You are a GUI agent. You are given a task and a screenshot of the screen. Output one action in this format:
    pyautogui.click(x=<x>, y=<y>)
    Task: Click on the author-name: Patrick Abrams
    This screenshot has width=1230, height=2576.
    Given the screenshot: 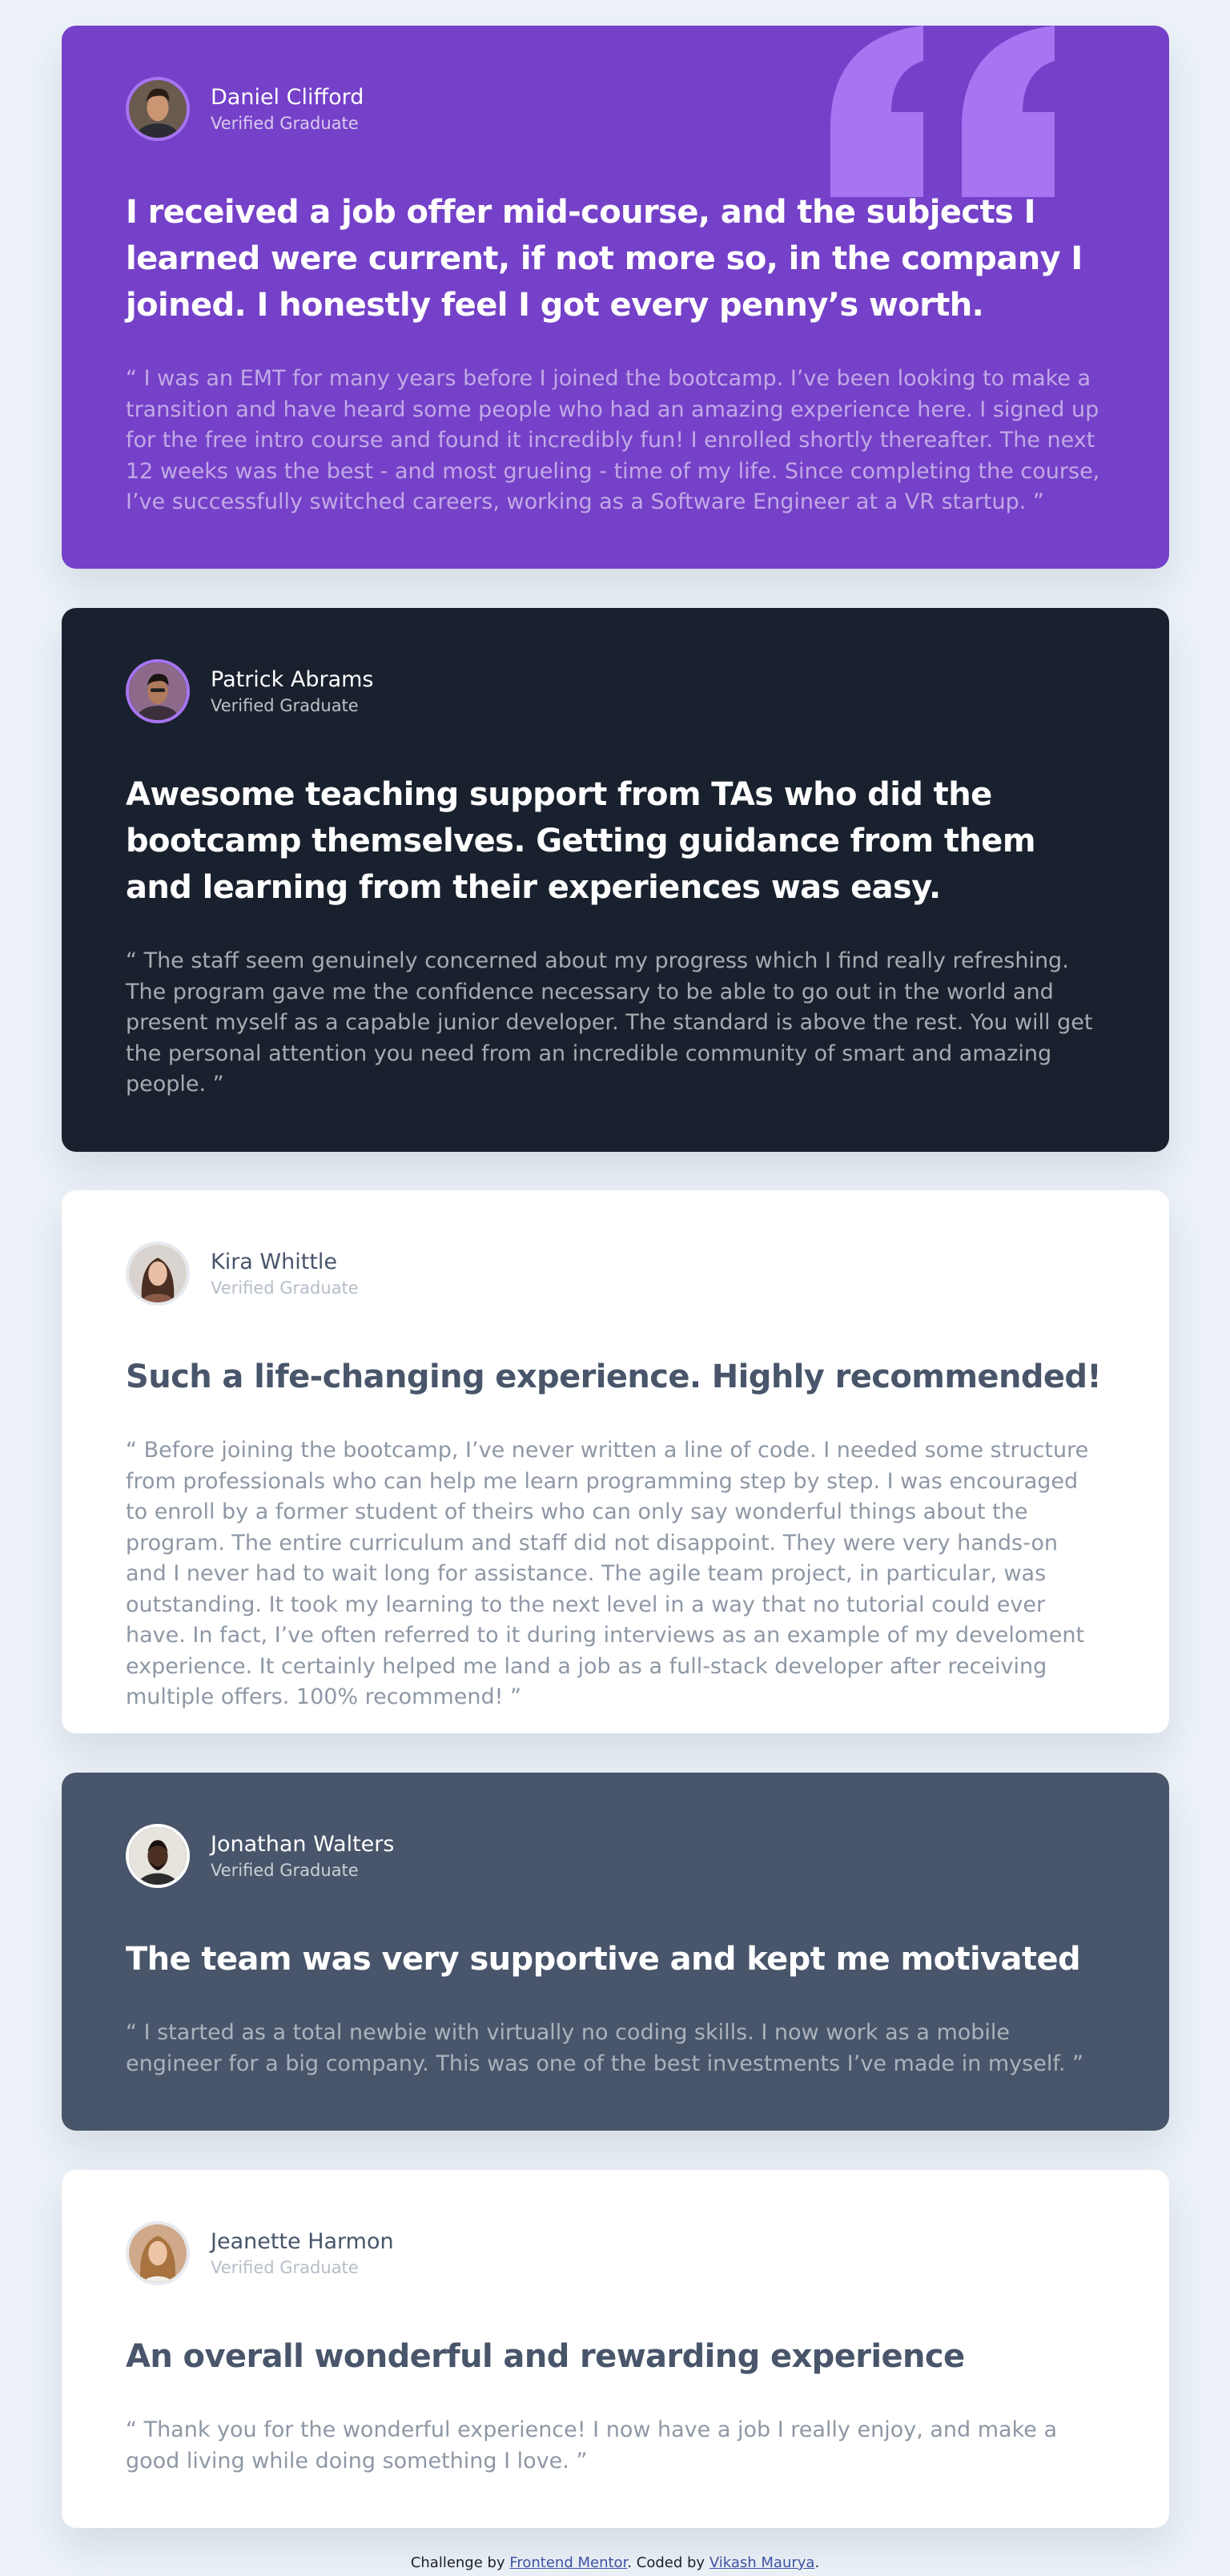 What is the action you would take?
    pyautogui.click(x=292, y=679)
    